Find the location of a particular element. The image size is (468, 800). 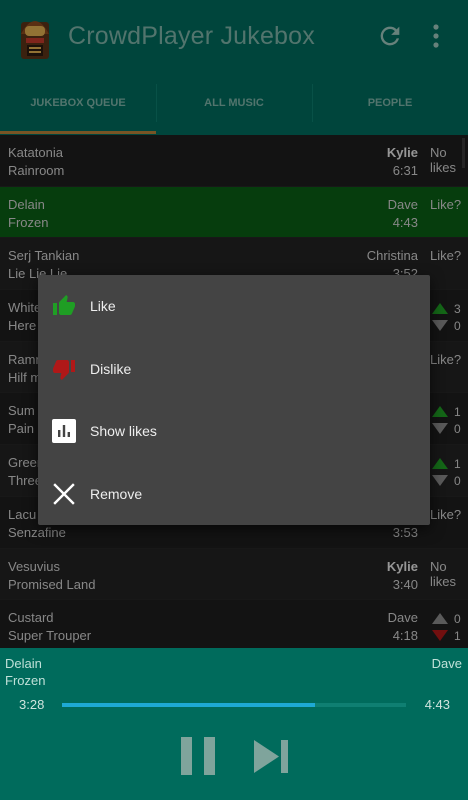

menu-item-label: Show likes is located at coordinates (123, 431).